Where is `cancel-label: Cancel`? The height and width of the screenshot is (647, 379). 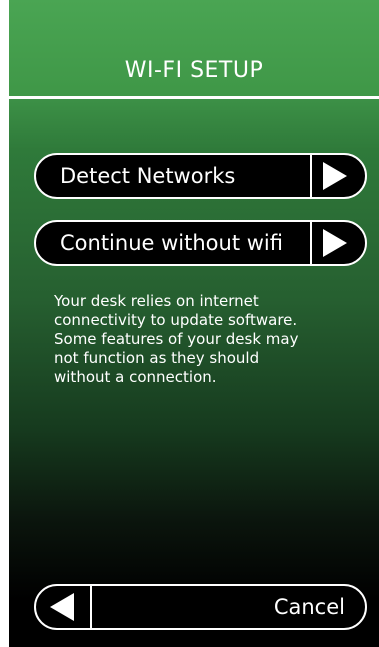
cancel-label: Cancel is located at coordinates (309, 607).